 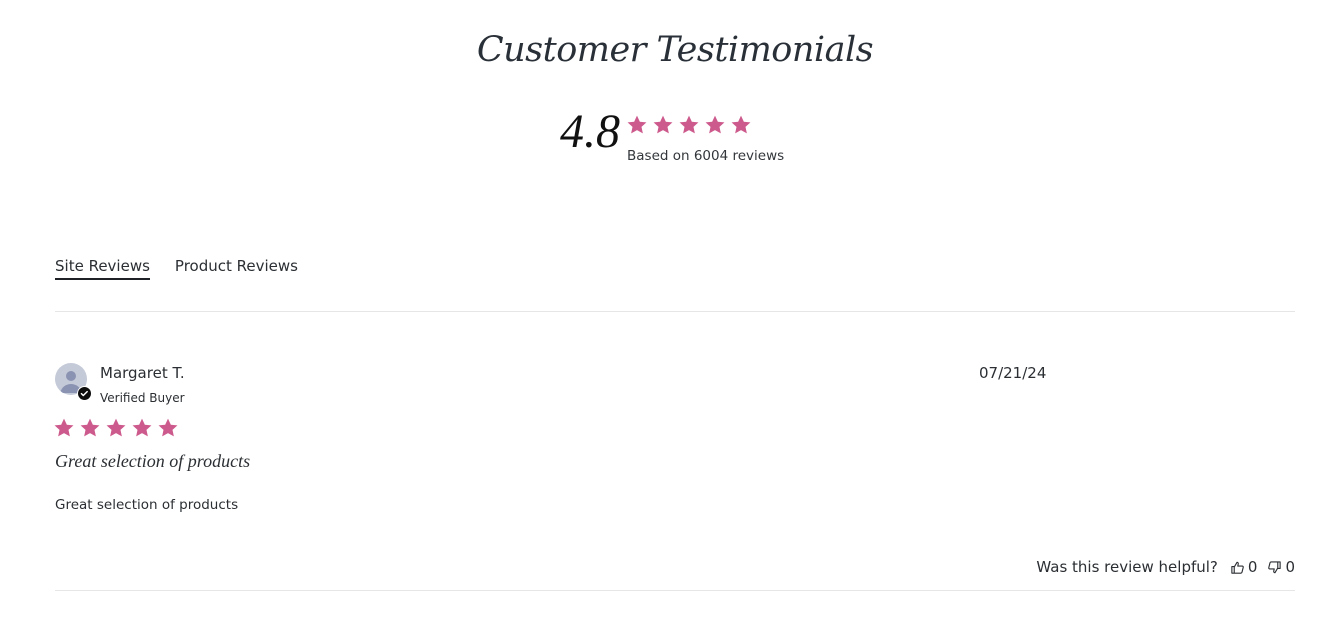 I want to click on avatar, so click(x=73, y=382).